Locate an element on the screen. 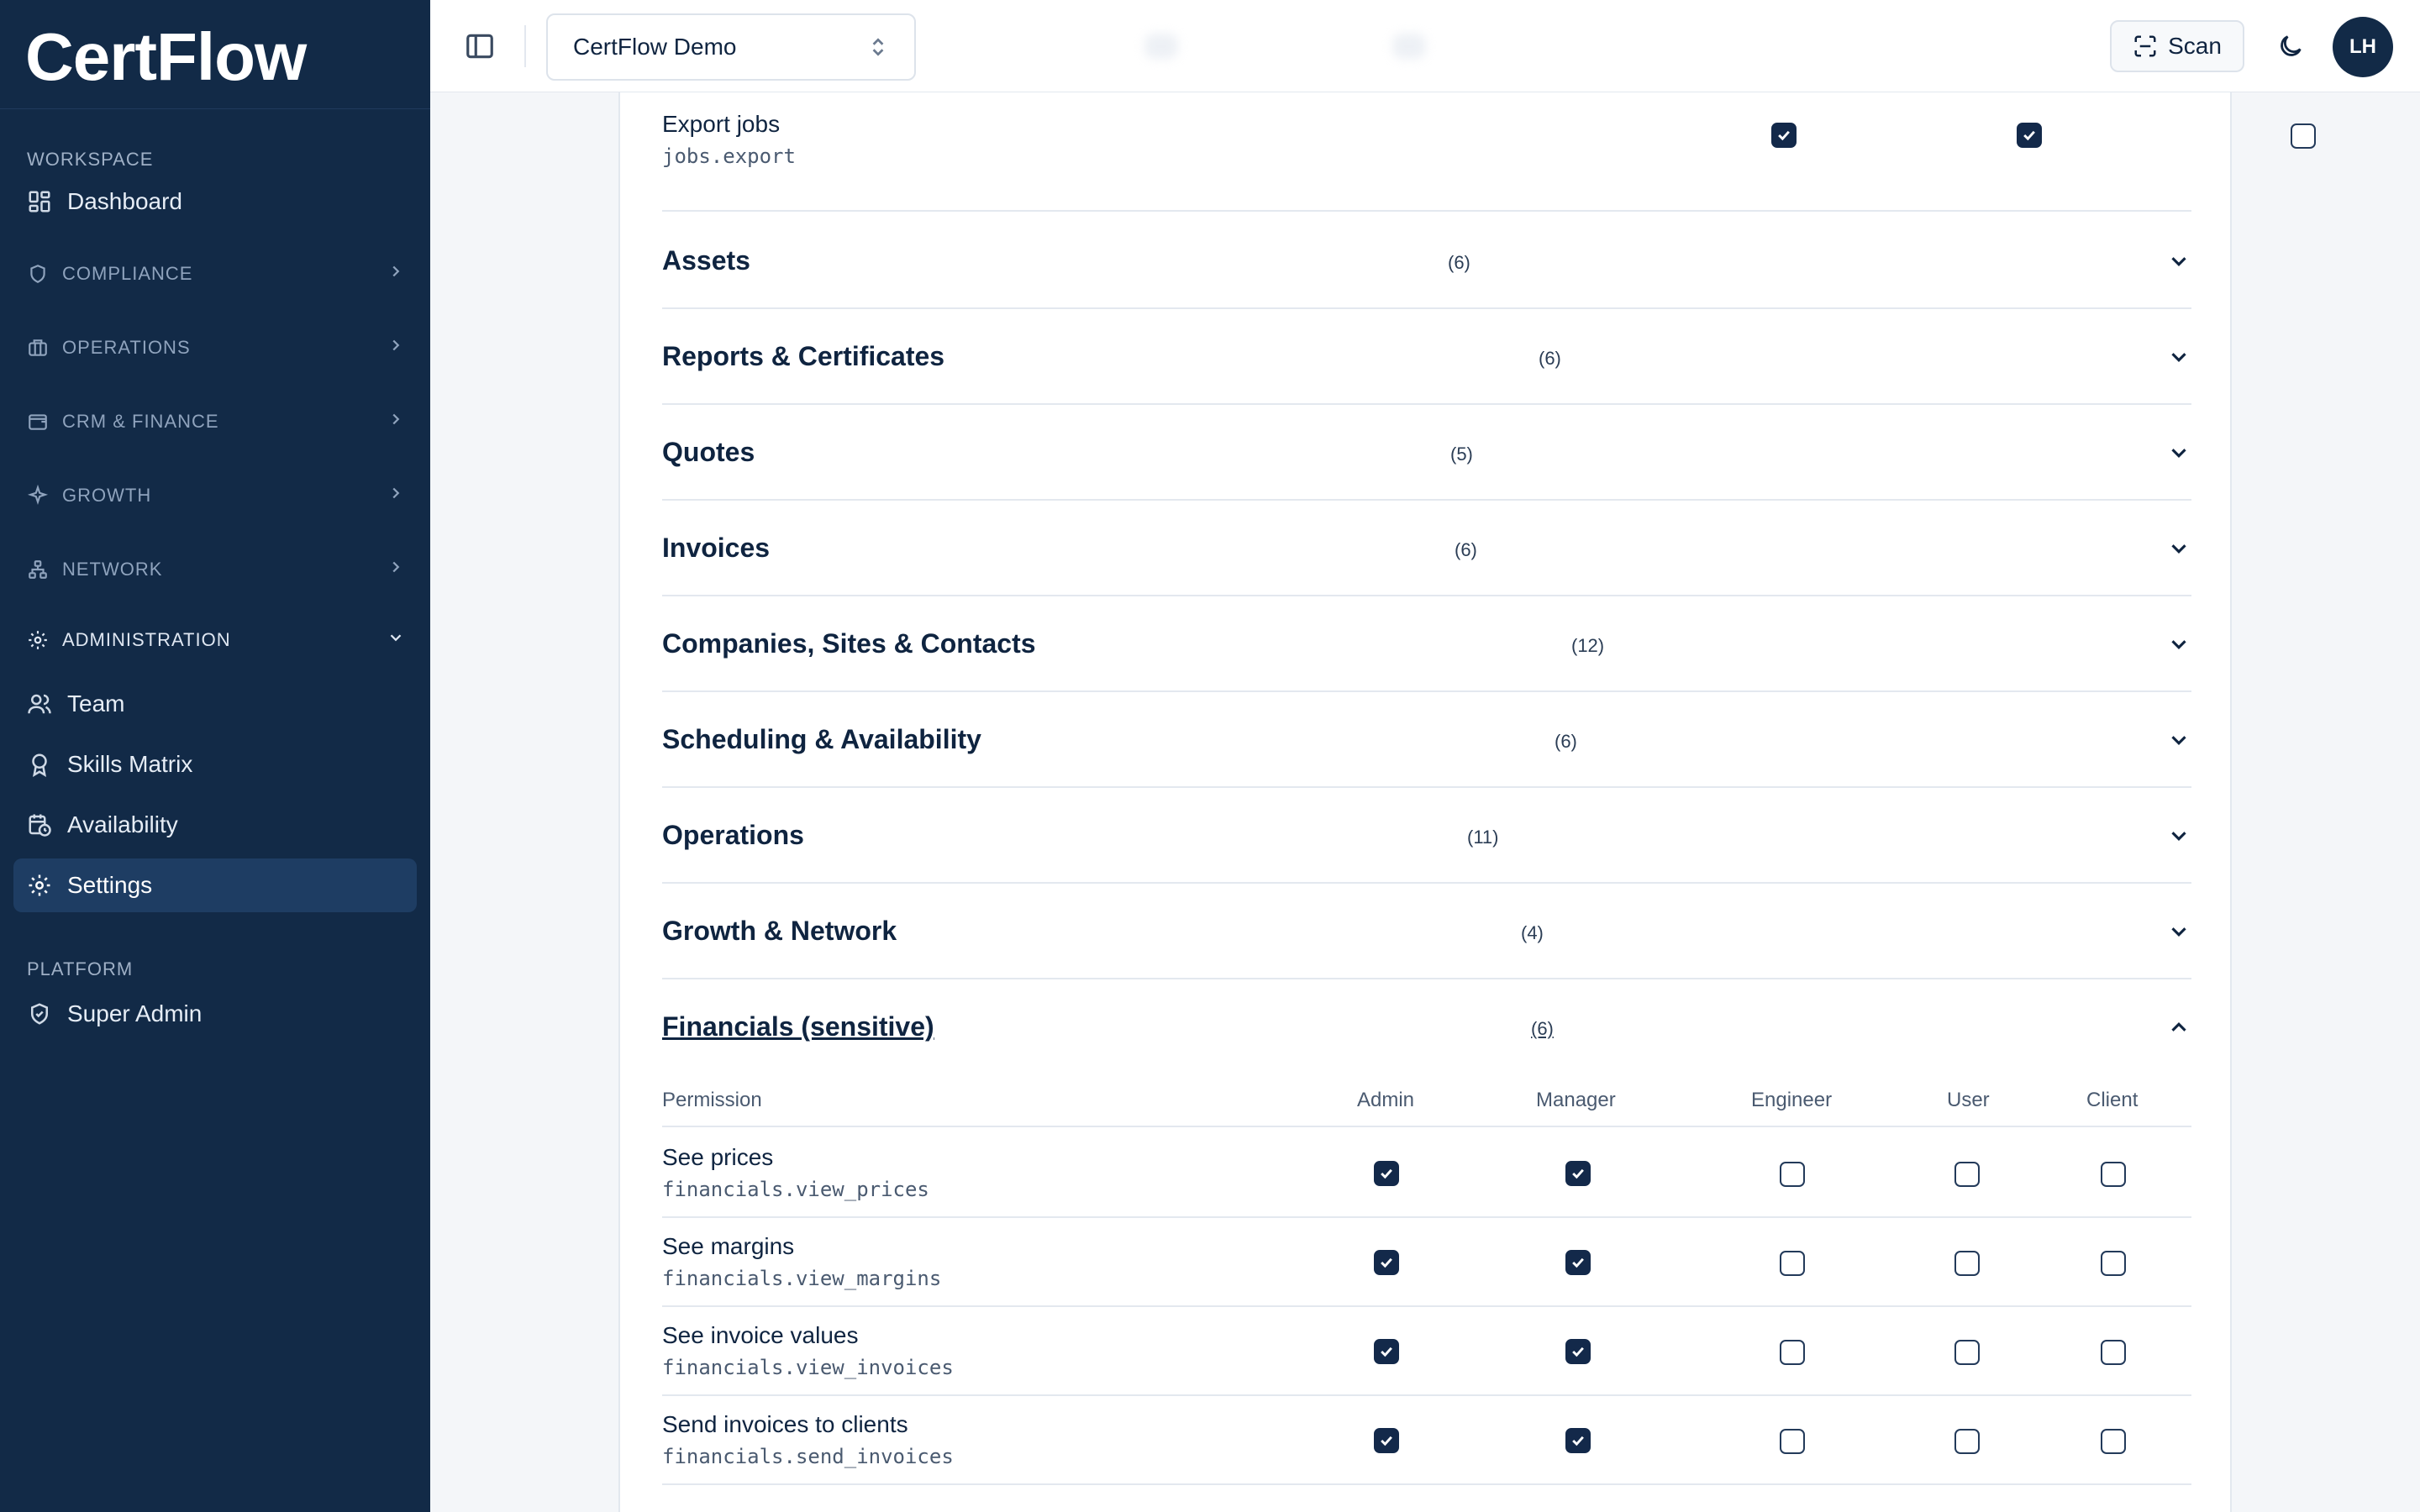 Image resolution: width=2420 pixels, height=1512 pixels. sidebar-group-administration: ADMINISTRATION is located at coordinates (215, 640).